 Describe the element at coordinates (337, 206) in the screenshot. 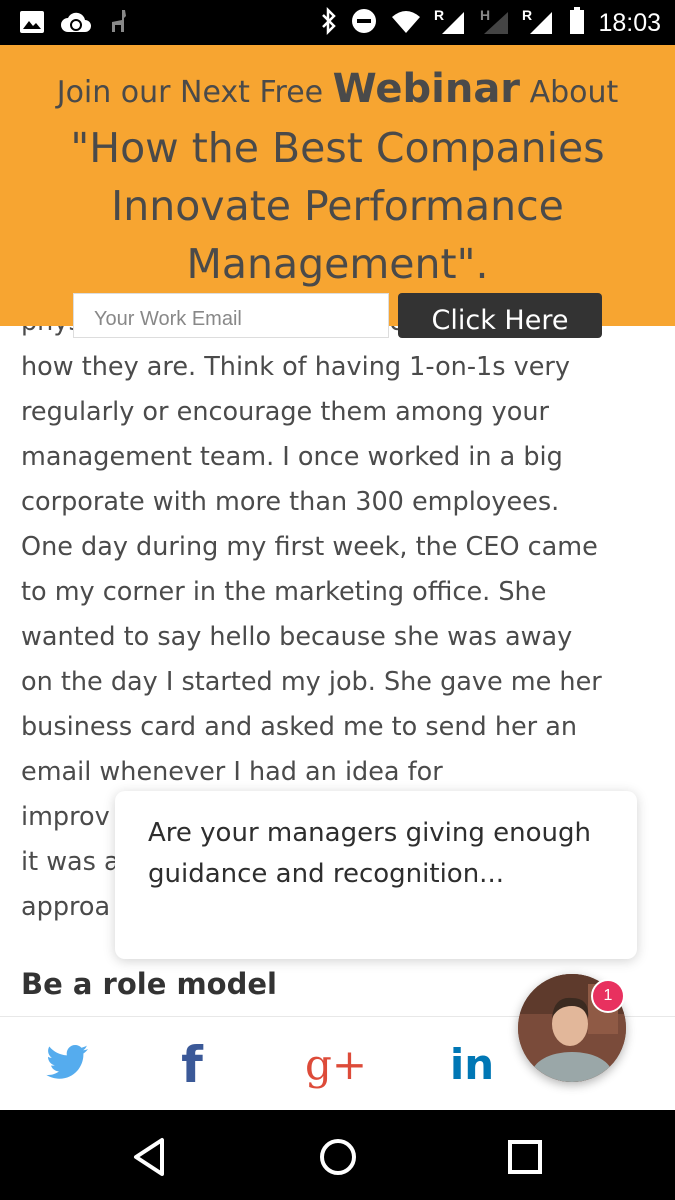

I see `banner-line-3: Innovate Performance` at that location.